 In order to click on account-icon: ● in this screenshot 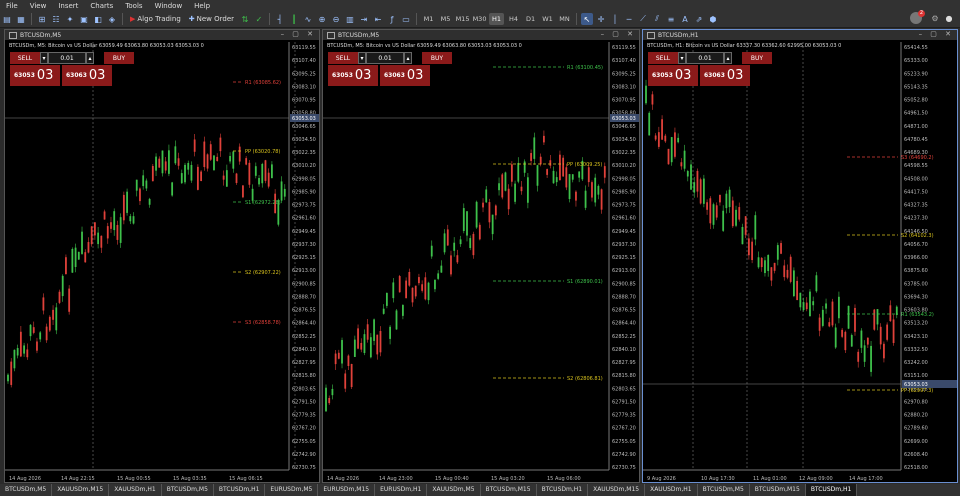, I will do `click(949, 18)`.